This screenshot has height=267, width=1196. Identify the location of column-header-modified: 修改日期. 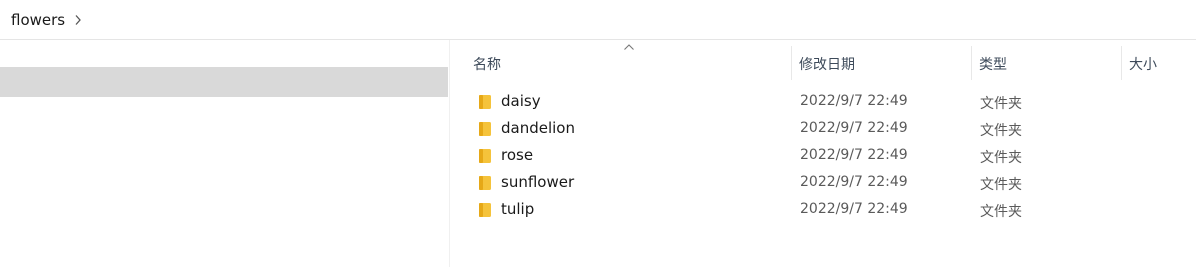
(885, 64).